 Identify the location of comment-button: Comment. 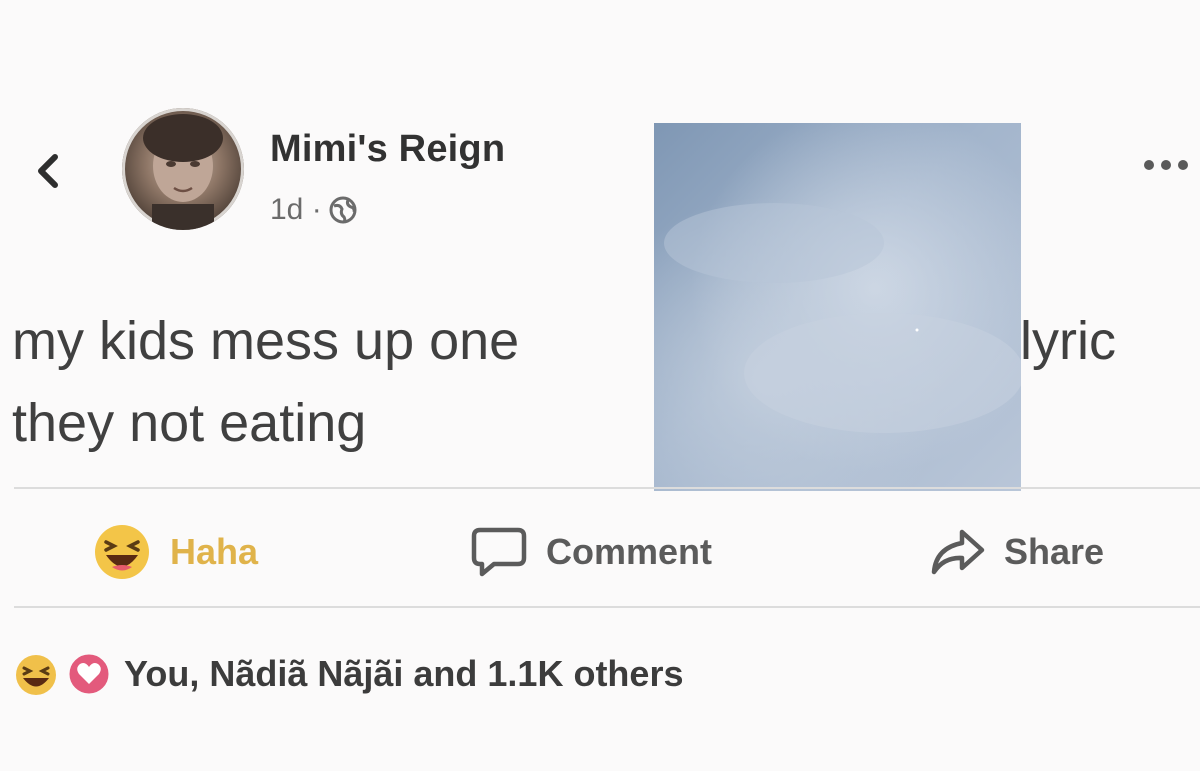
(591, 552).